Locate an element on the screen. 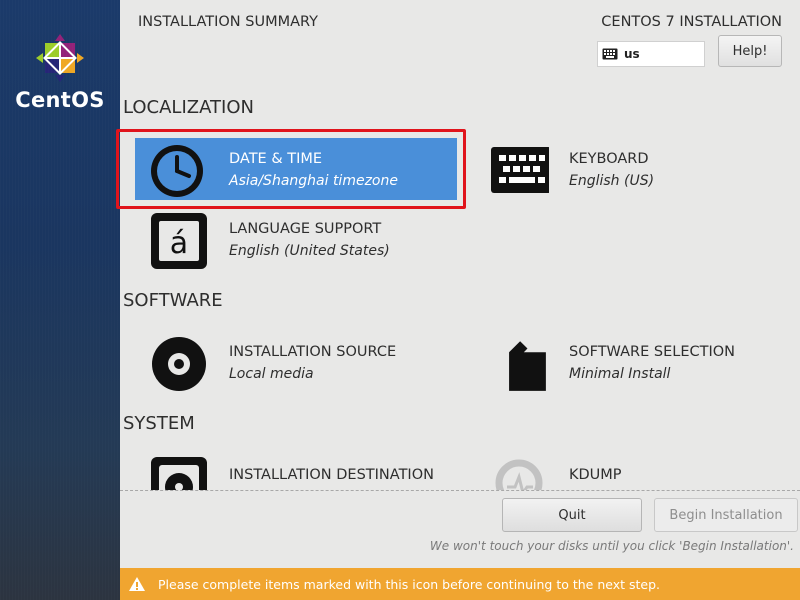 The image size is (800, 600). keyboard-layout-indicator: us is located at coordinates (651, 54).